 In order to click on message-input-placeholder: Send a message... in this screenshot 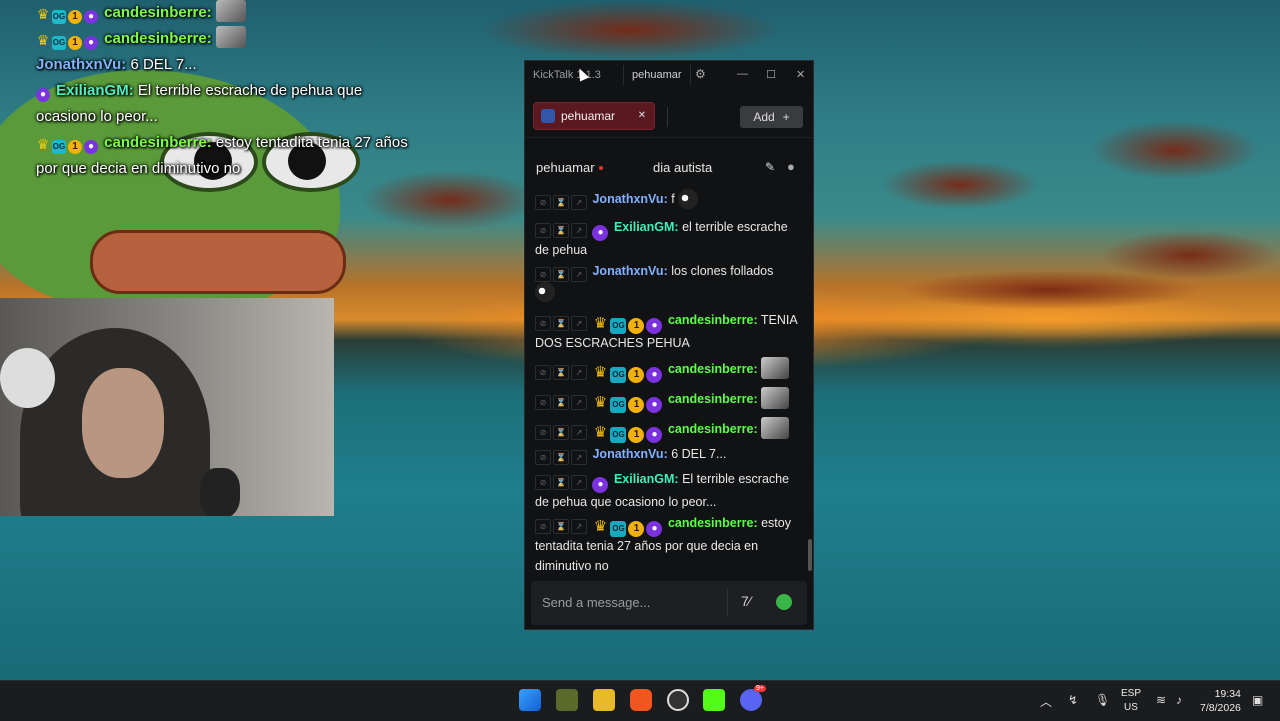, I will do `click(596, 602)`.